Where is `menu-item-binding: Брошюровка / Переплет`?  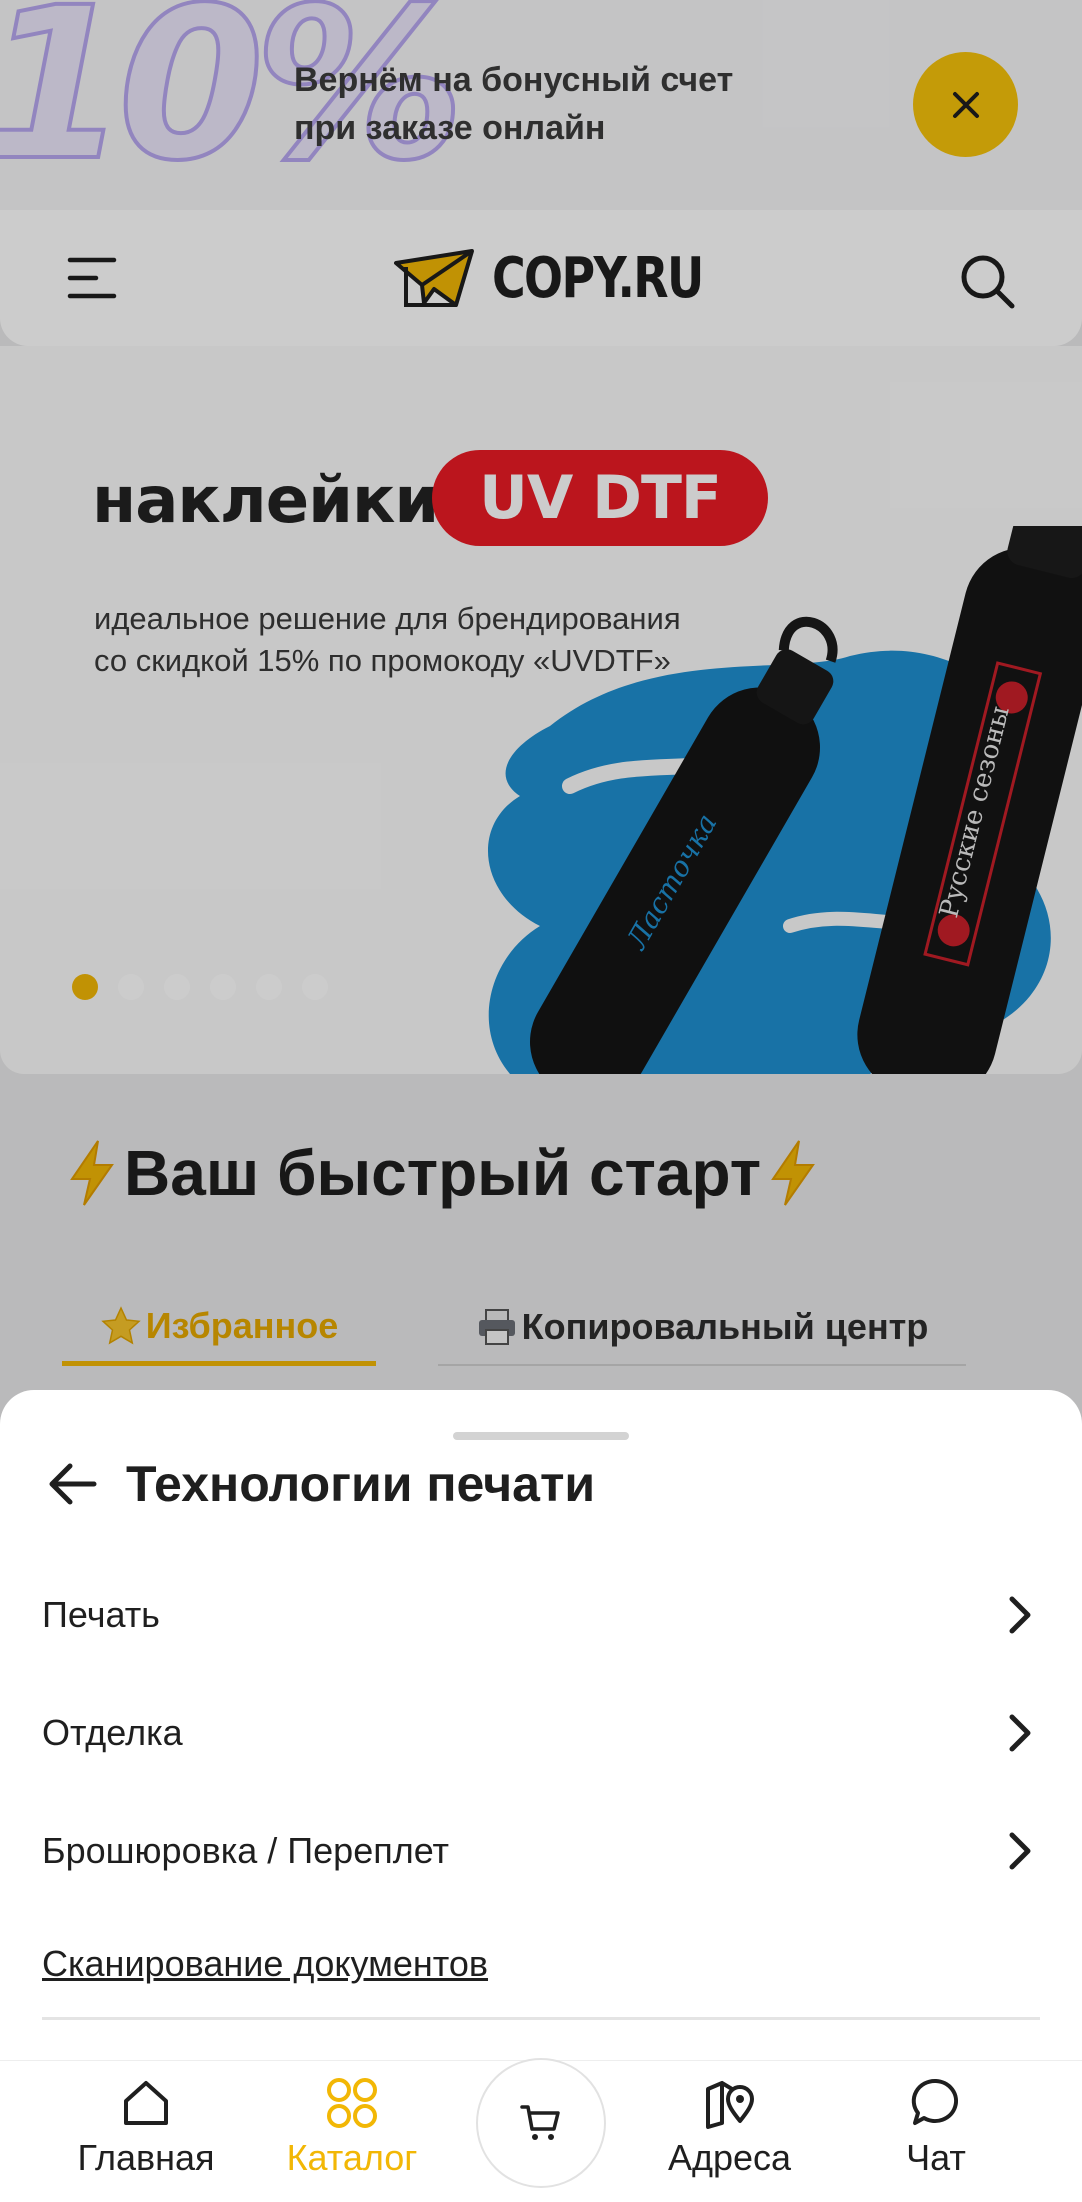 menu-item-binding: Брошюровка / Переплет is located at coordinates (541, 1851).